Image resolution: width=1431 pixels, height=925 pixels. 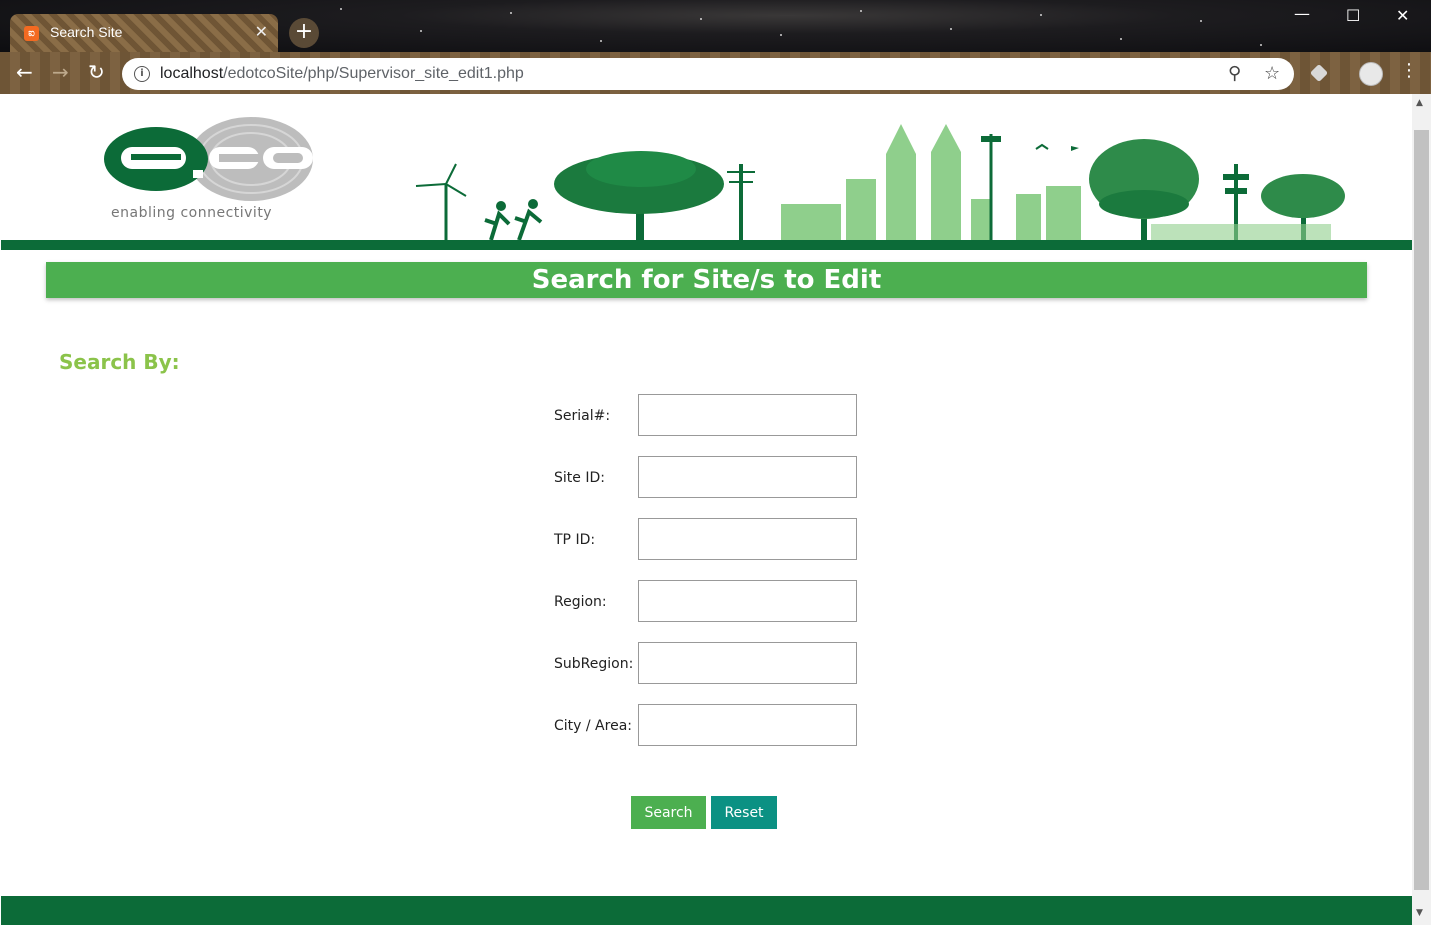 What do you see at coordinates (715, 26) in the screenshot?
I see `browser-titlebar: ಐ Search Site ✕ + — ☐ ✕` at bounding box center [715, 26].